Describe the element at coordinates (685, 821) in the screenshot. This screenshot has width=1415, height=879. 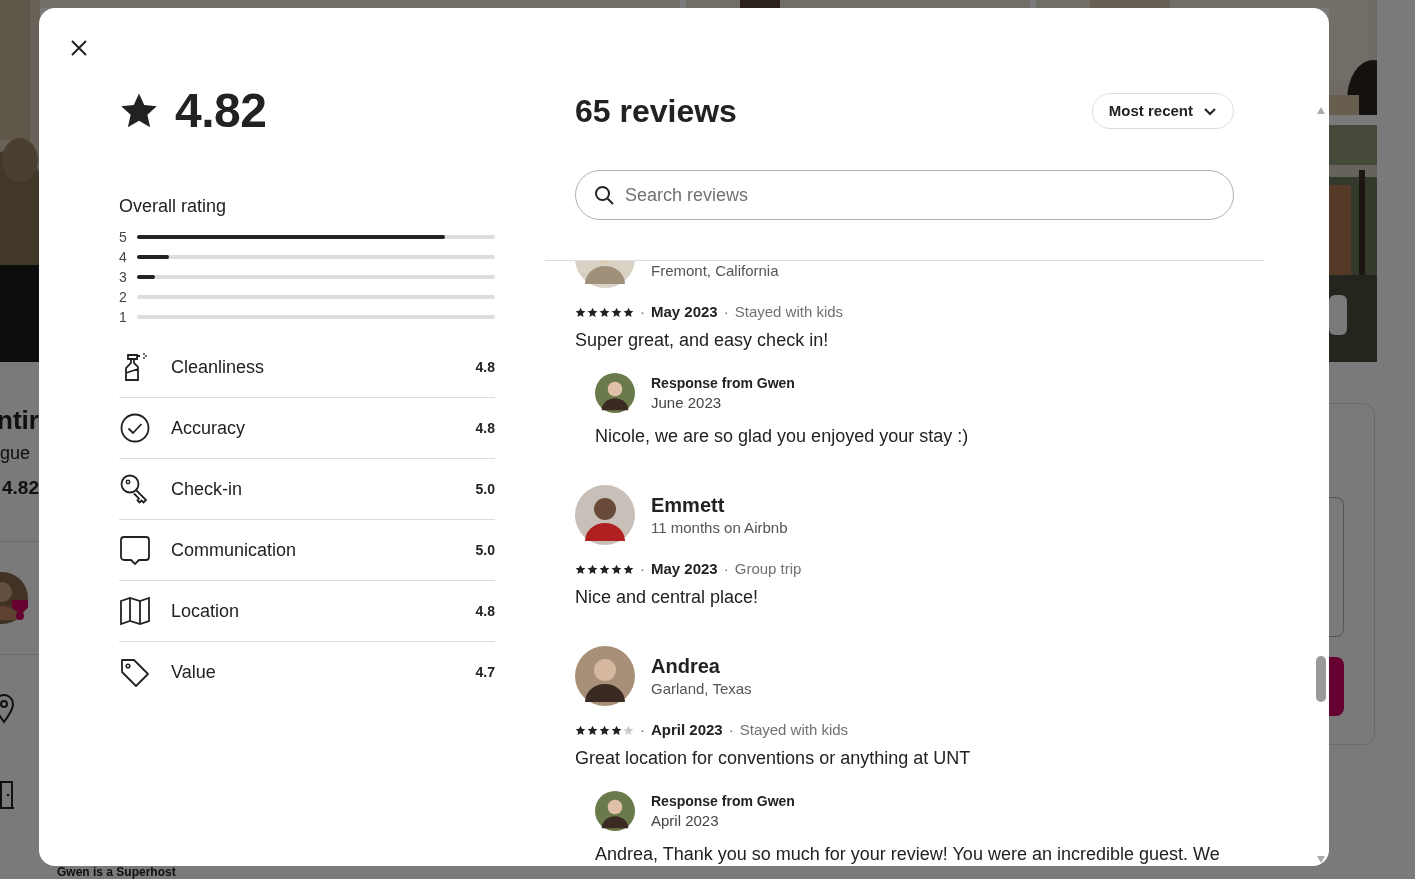
I see `response-date: April 2023` at that location.